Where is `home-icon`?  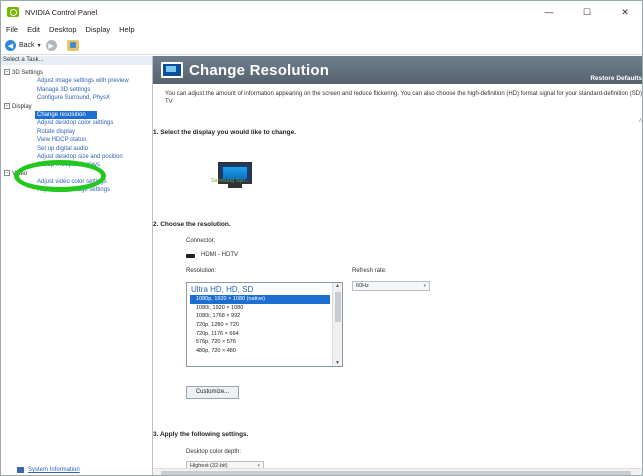
home-icon is located at coordinates (72, 45).